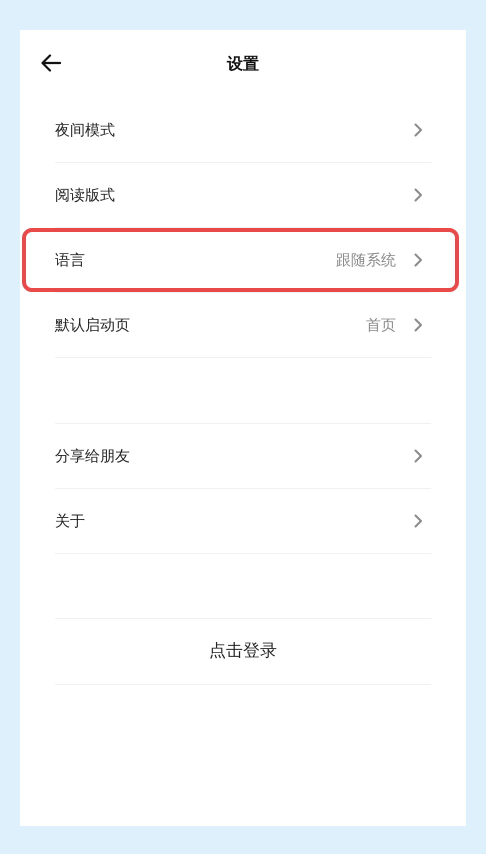 Image resolution: width=486 pixels, height=854 pixels. What do you see at coordinates (243, 64) in the screenshot?
I see `page-title: 设置` at bounding box center [243, 64].